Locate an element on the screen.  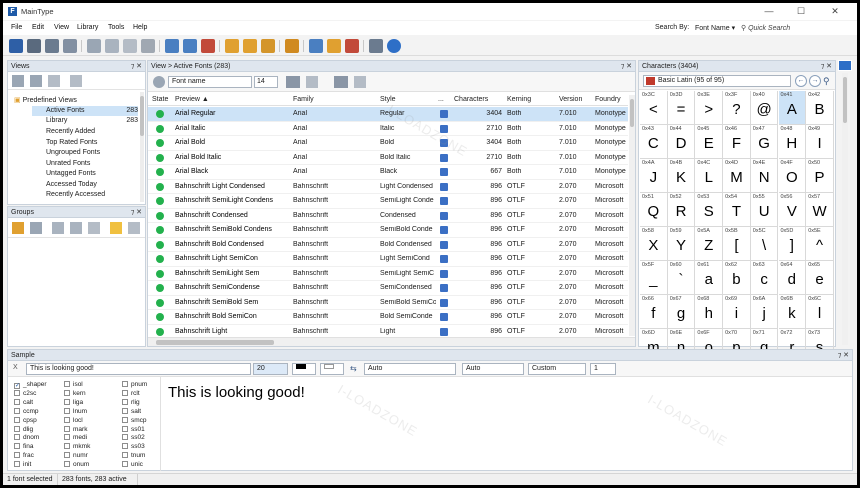
feature-checkbox-pnum: pnum is located at coordinates (134, 385).